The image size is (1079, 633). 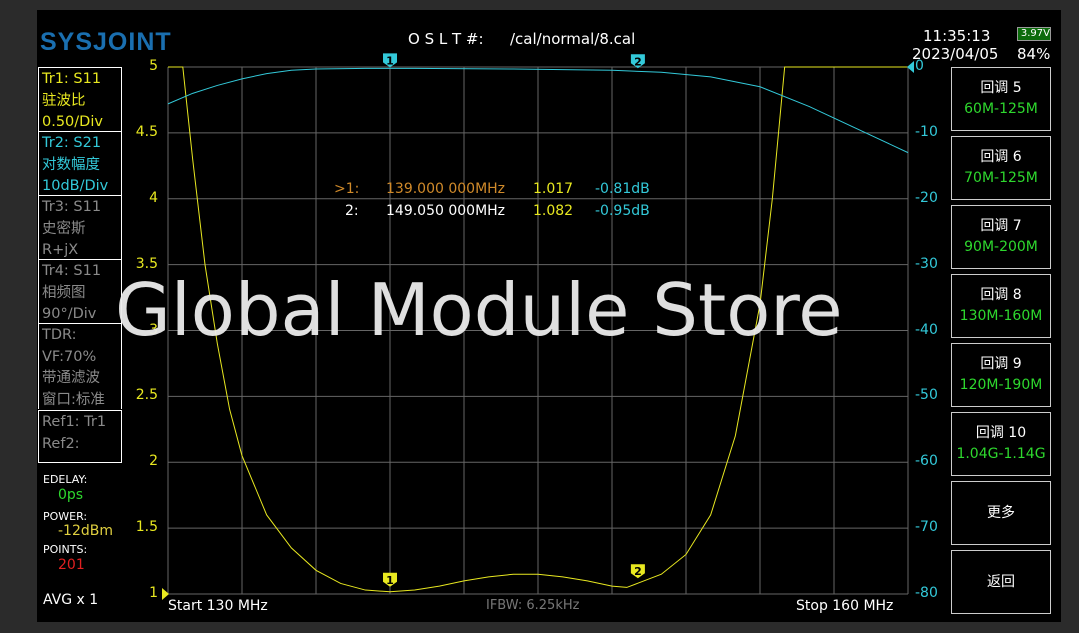 What do you see at coordinates (1001, 433) in the screenshot?
I see `button-title: 回调 10` at bounding box center [1001, 433].